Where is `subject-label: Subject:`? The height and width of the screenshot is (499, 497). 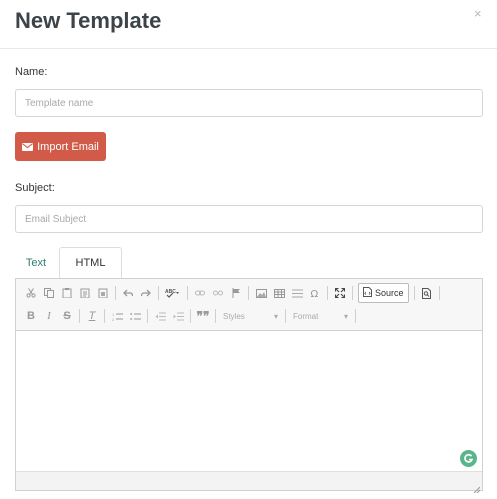
subject-label: Subject: is located at coordinates (35, 188).